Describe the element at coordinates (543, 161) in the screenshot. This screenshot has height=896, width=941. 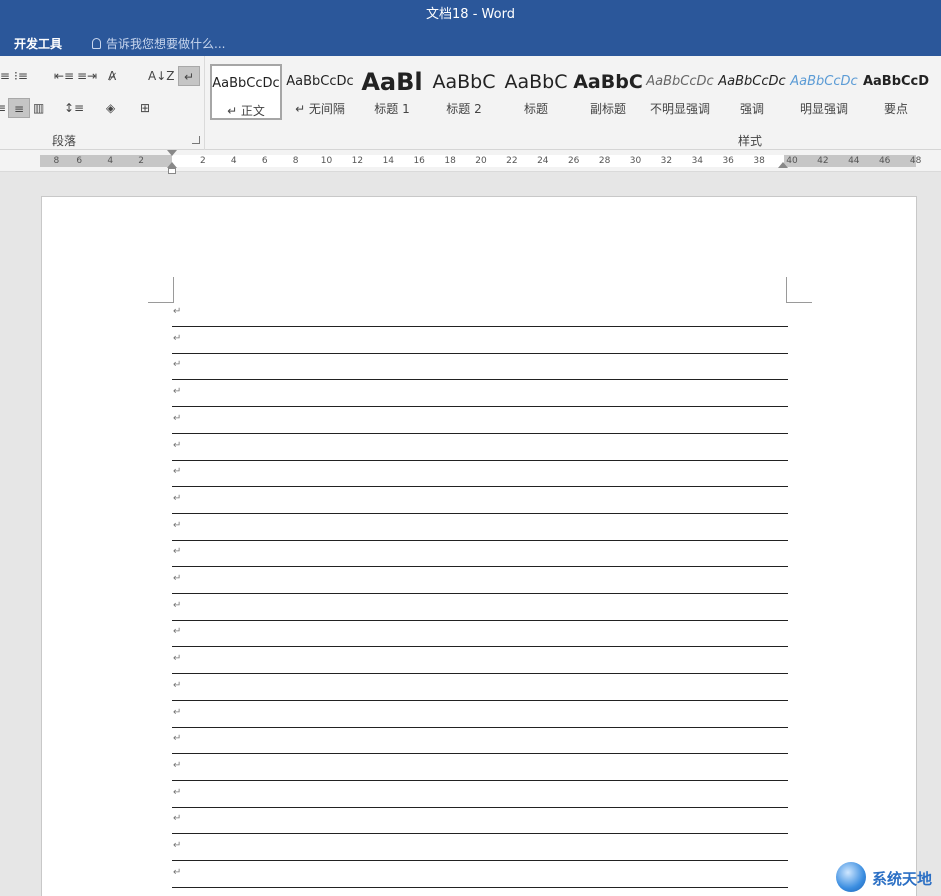
I see `ruler-tick-label: 24` at that location.